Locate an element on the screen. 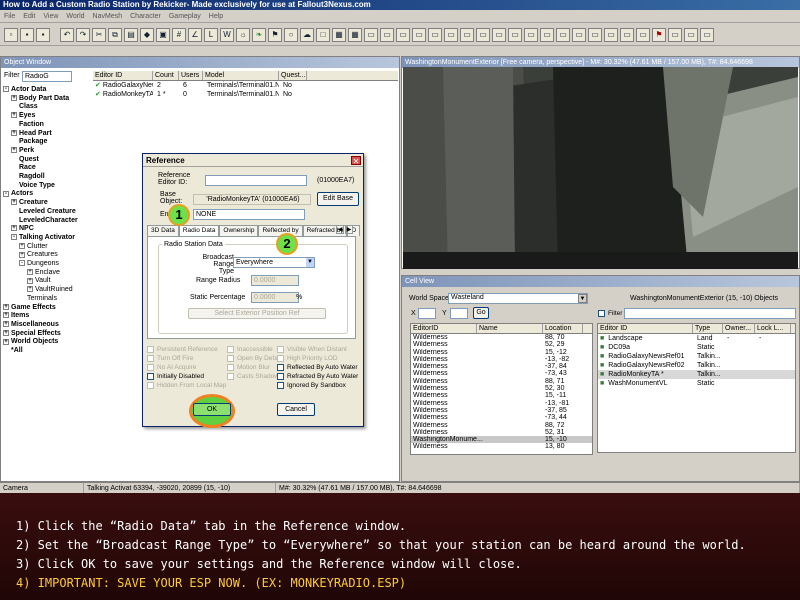 The height and width of the screenshot is (600, 800). tree-item: Class is located at coordinates (45, 107).